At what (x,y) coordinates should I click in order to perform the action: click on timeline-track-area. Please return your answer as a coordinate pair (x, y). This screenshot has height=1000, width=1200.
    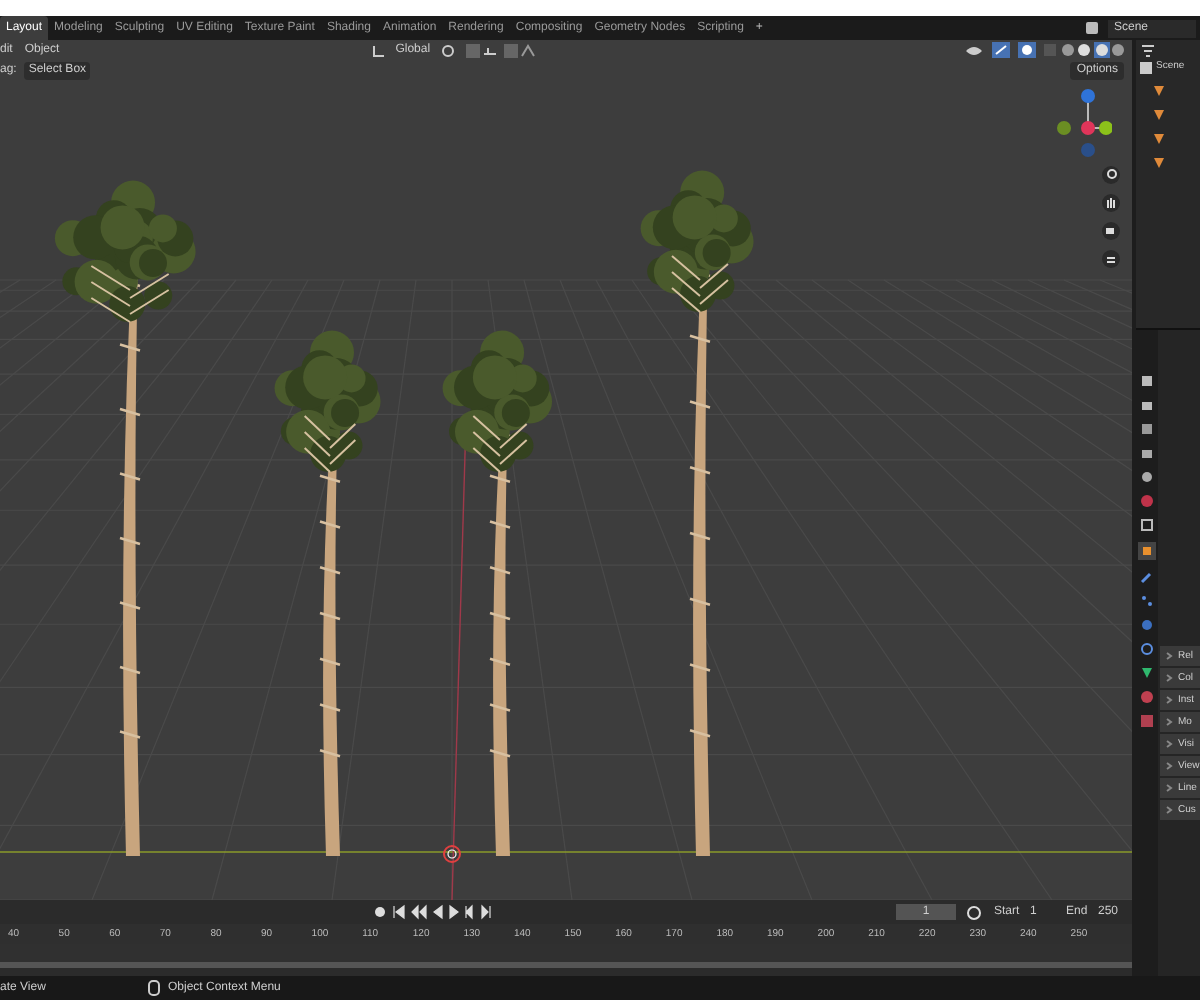
    Looking at the image, I should click on (566, 956).